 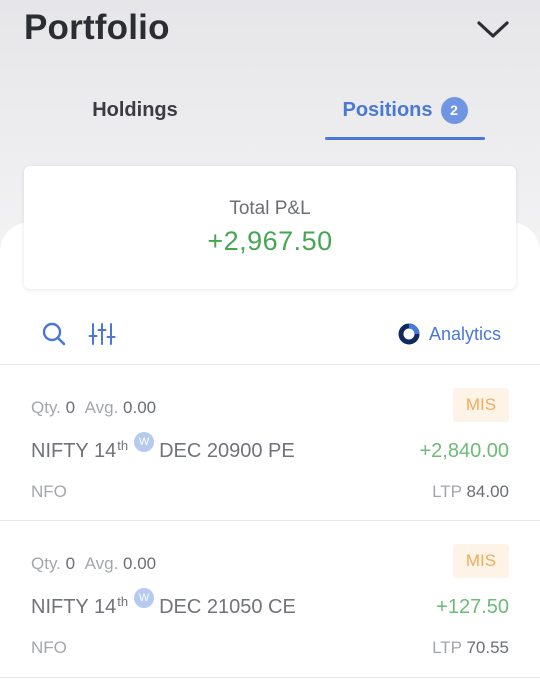 I want to click on analytics-label: Analytics, so click(x=465, y=333).